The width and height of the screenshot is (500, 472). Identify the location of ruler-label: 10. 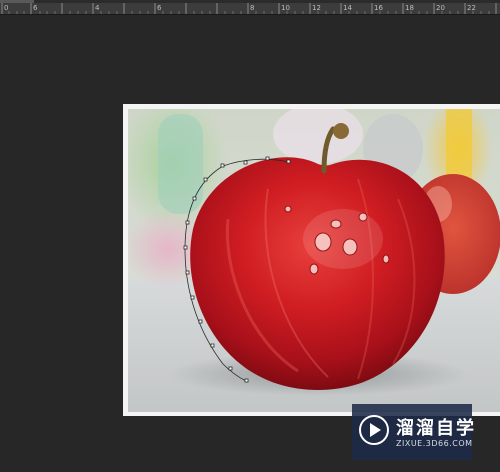
(285, 8).